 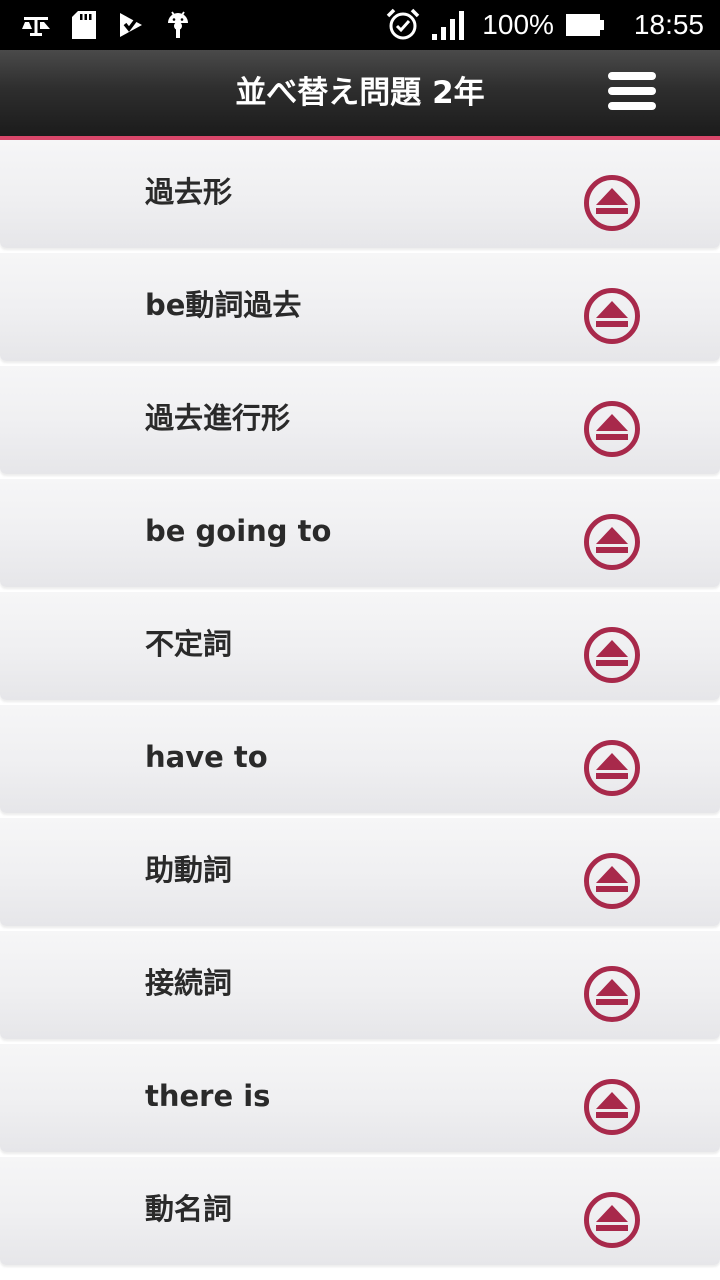 What do you see at coordinates (403, 25) in the screenshot?
I see `alarm-icon` at bounding box center [403, 25].